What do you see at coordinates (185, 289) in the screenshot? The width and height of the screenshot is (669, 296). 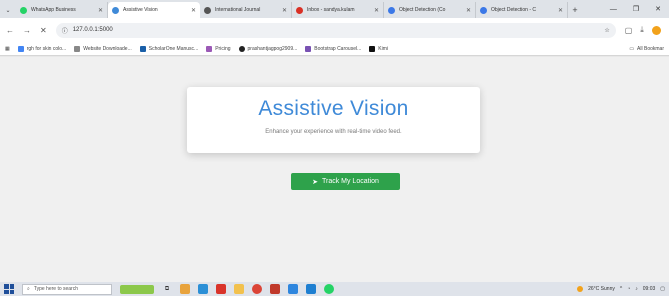 I see `chrome-taskbar-icon` at bounding box center [185, 289].